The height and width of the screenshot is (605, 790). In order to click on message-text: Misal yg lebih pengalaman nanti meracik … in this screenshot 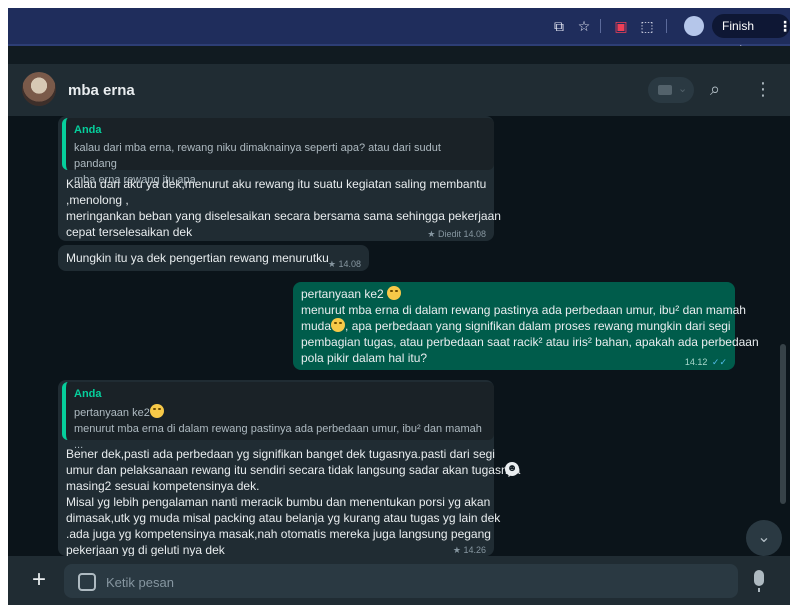, I will do `click(278, 502)`.